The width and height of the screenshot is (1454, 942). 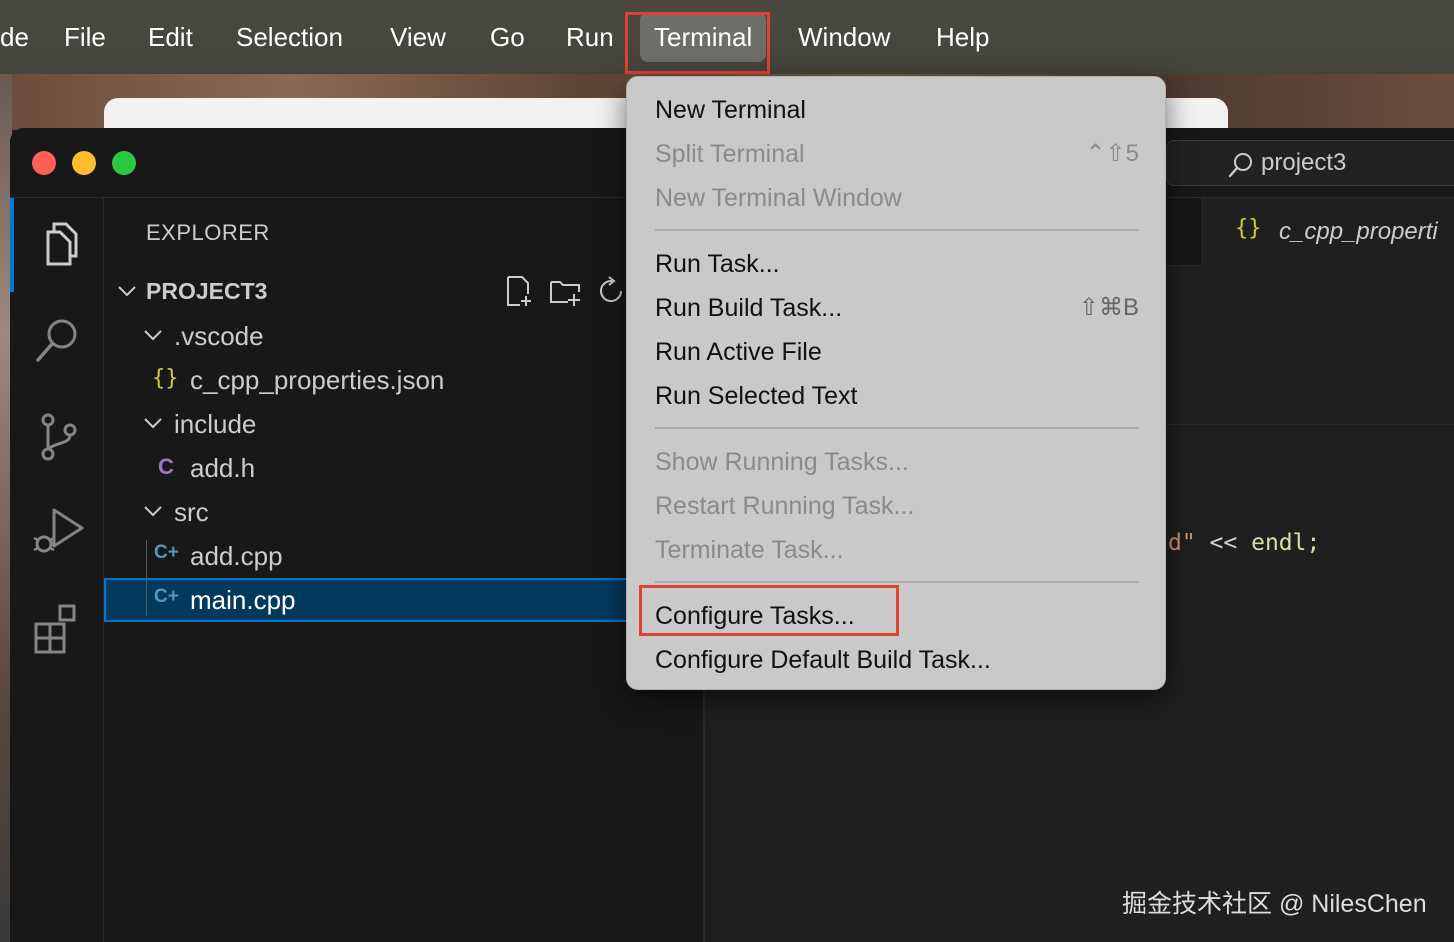 What do you see at coordinates (317, 380) in the screenshot?
I see `tree-item-label: c_cpp_properties.json` at bounding box center [317, 380].